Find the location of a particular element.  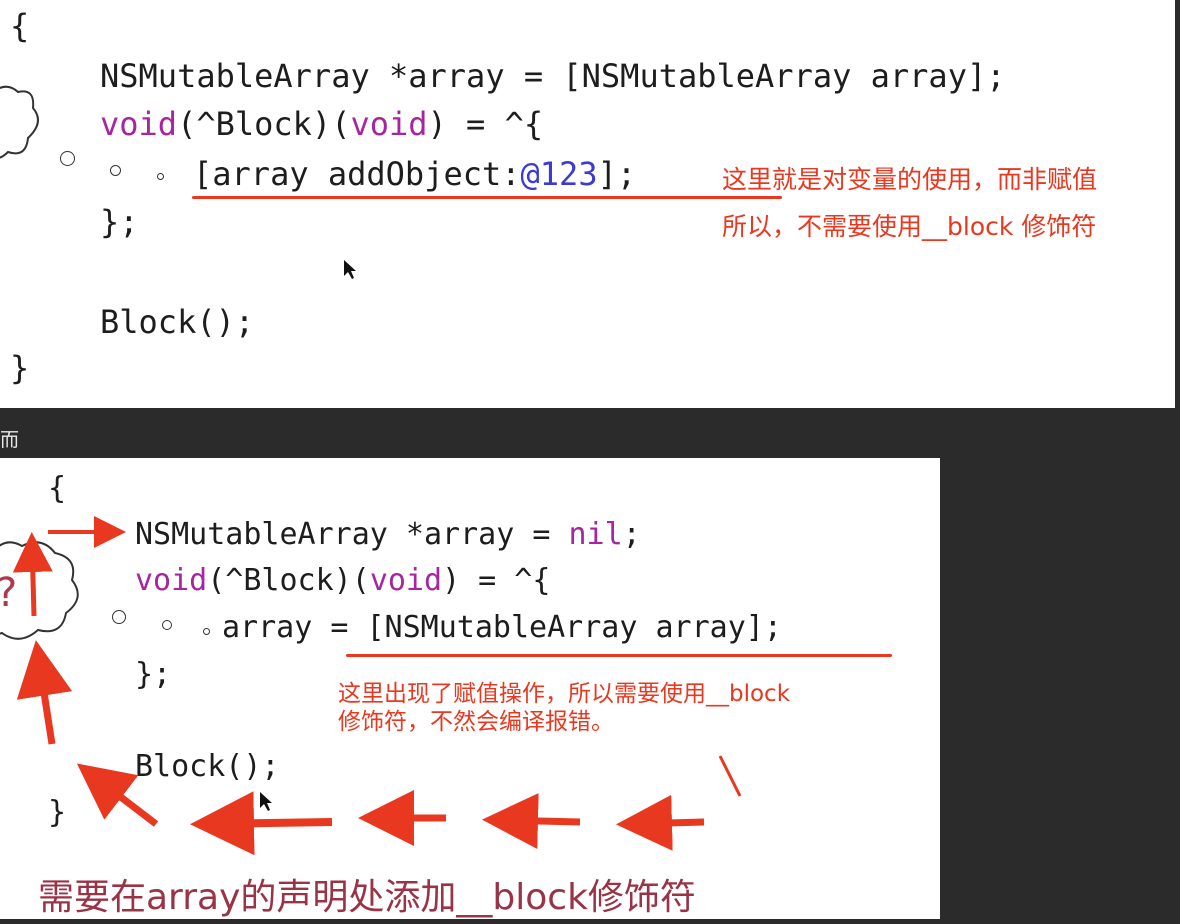

divider-label: 而 is located at coordinates (10, 440).